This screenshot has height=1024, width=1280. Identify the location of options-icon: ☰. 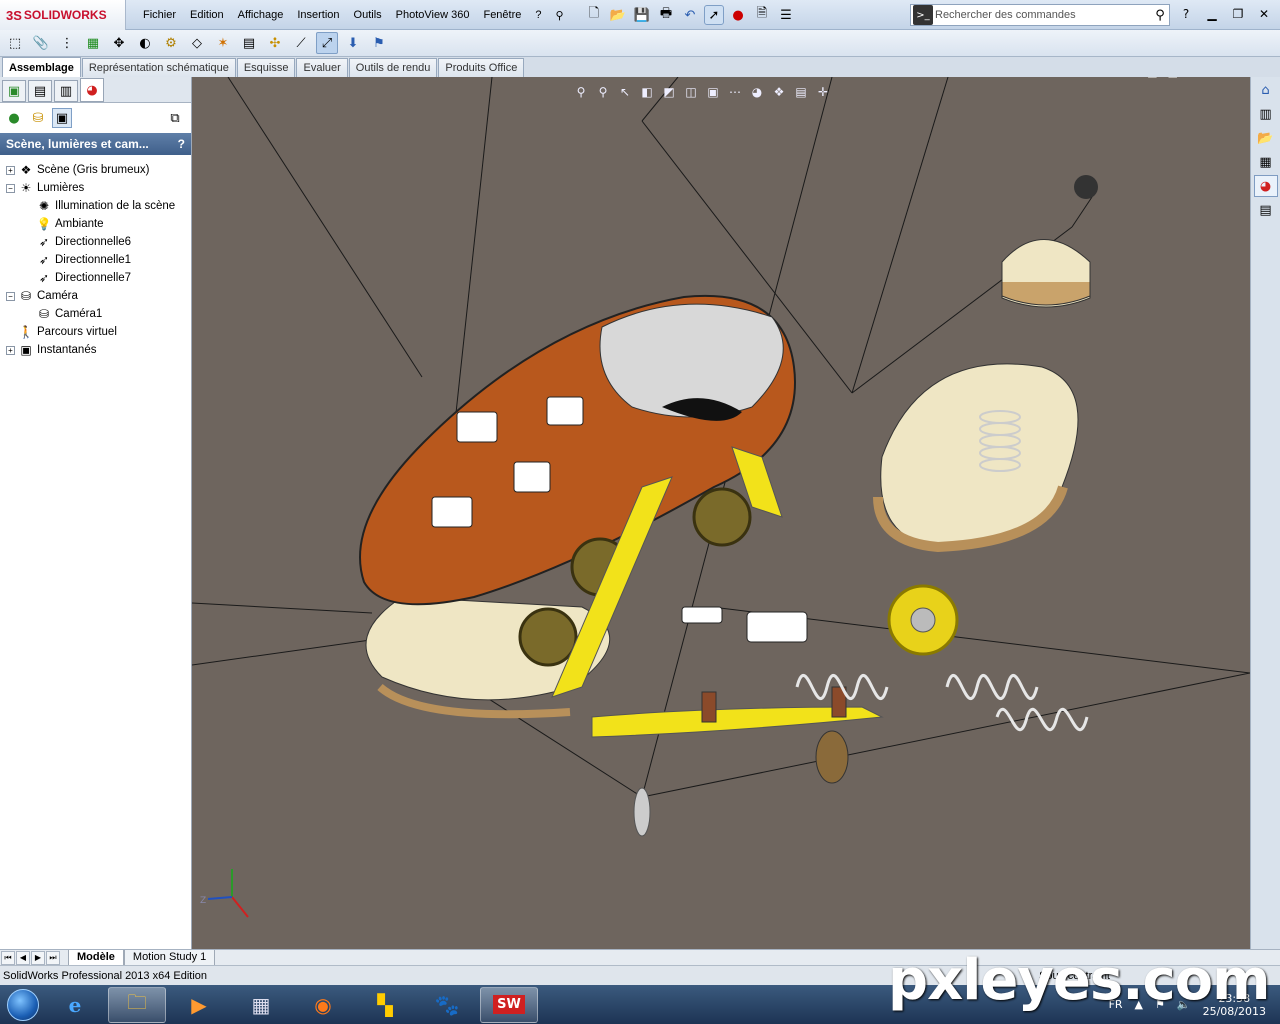
(786, 15).